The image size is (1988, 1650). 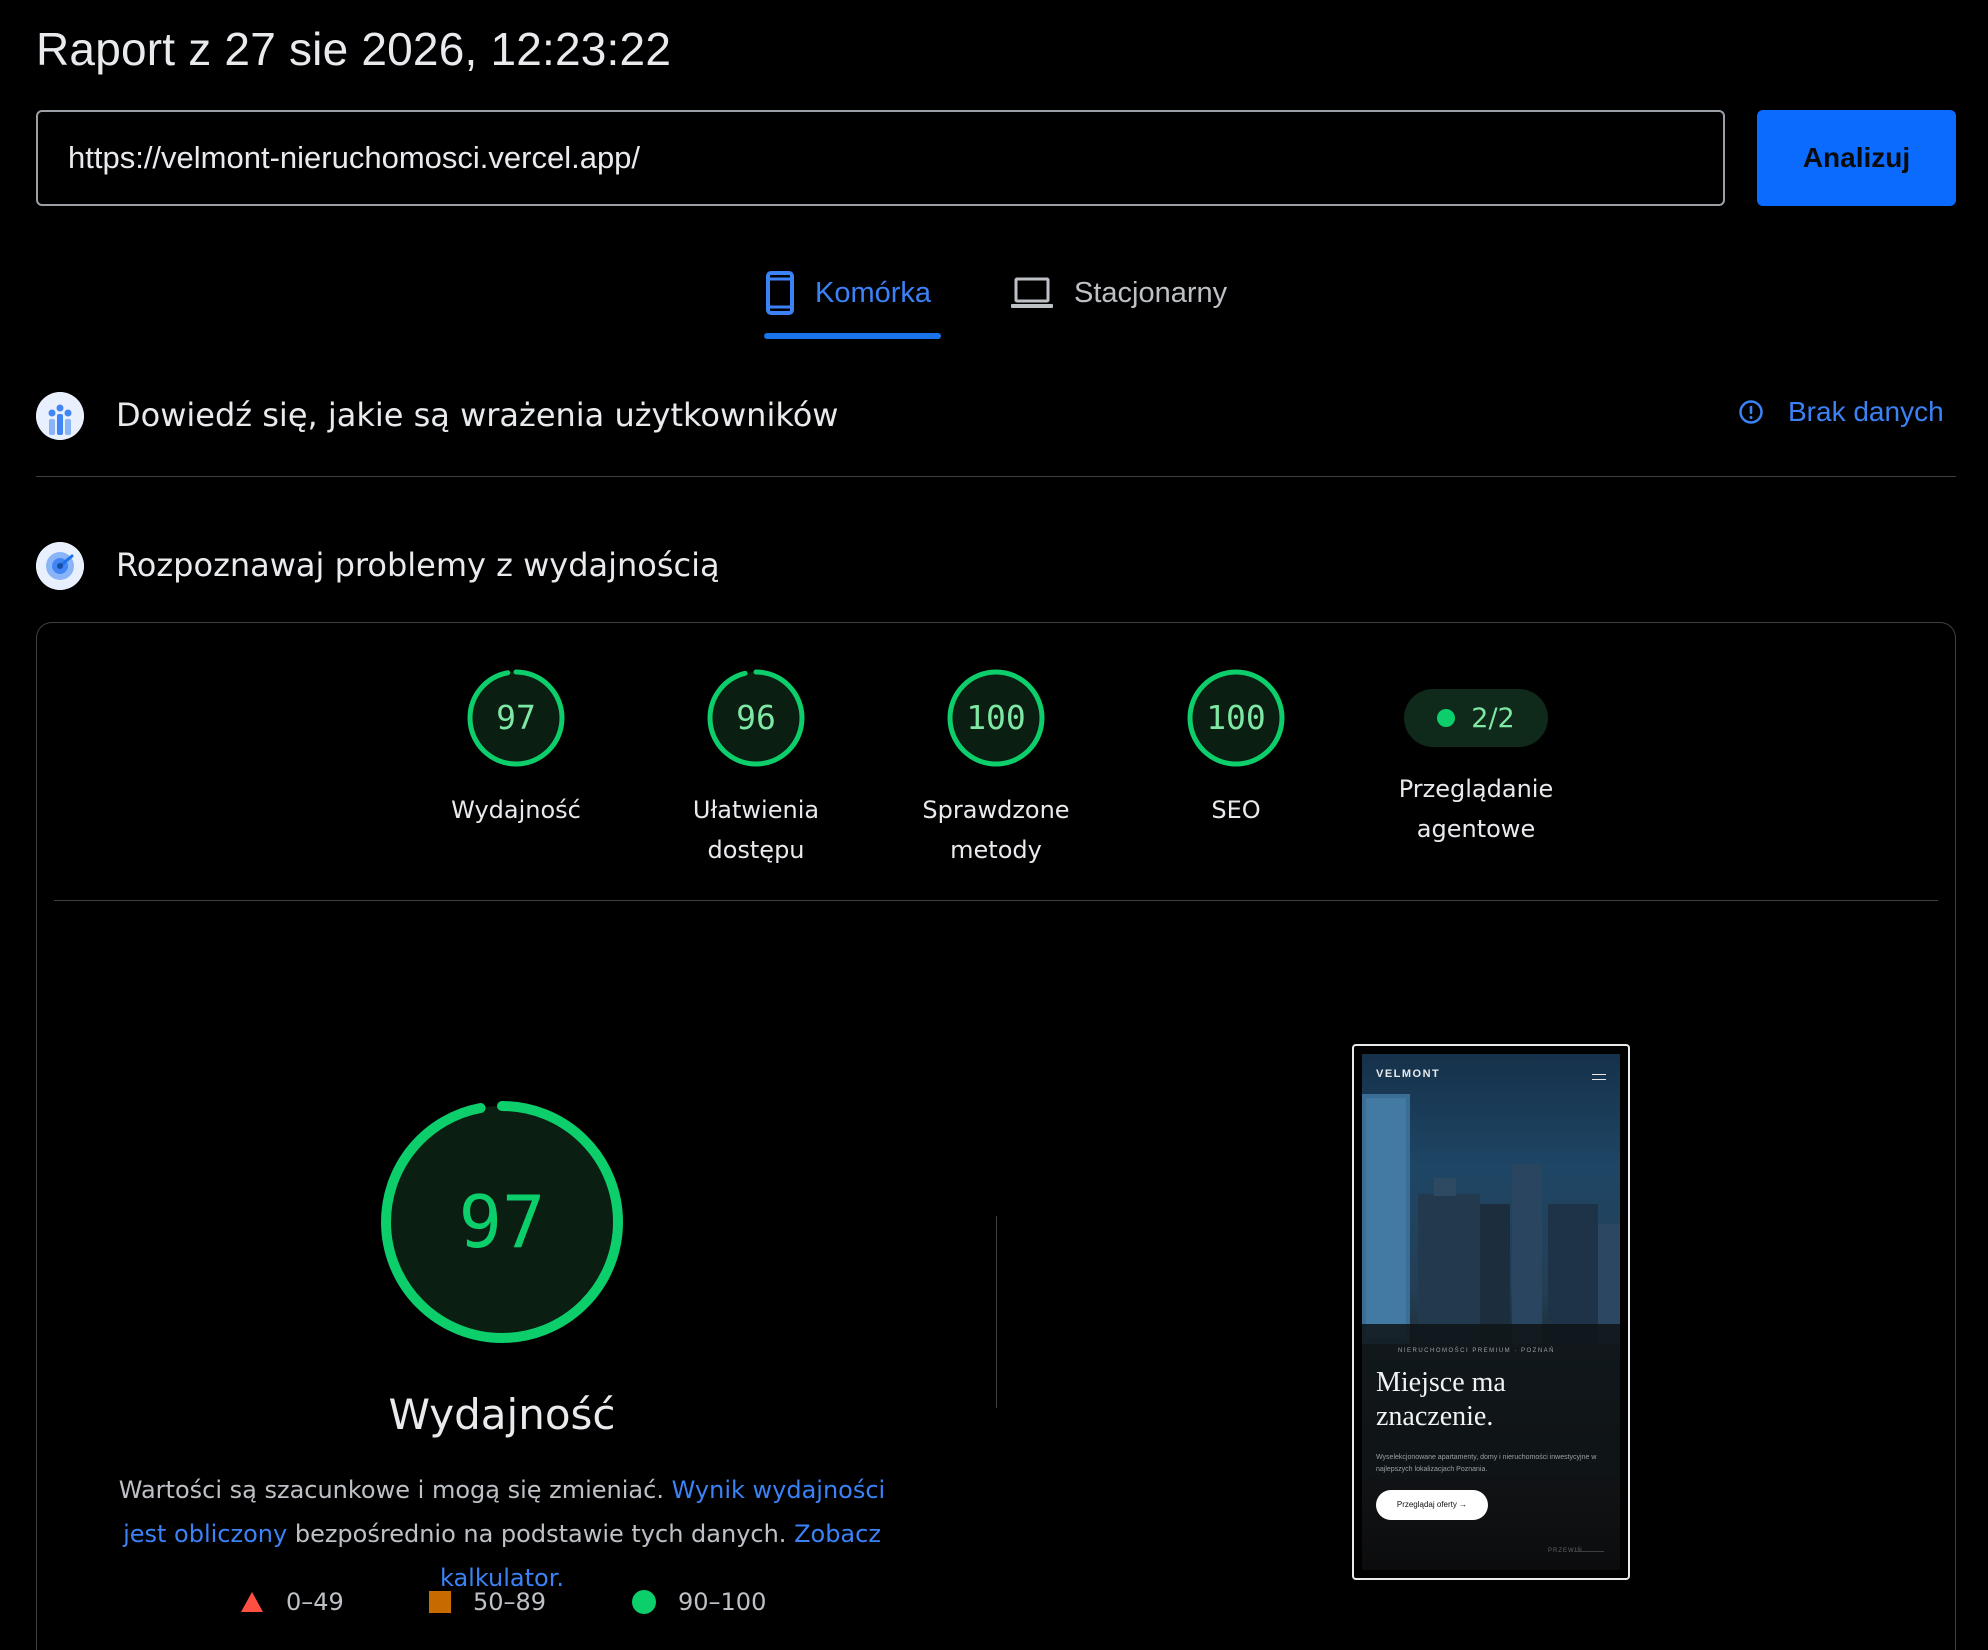 What do you see at coordinates (722, 1602) in the screenshot?
I see `legend-range: 90–100` at bounding box center [722, 1602].